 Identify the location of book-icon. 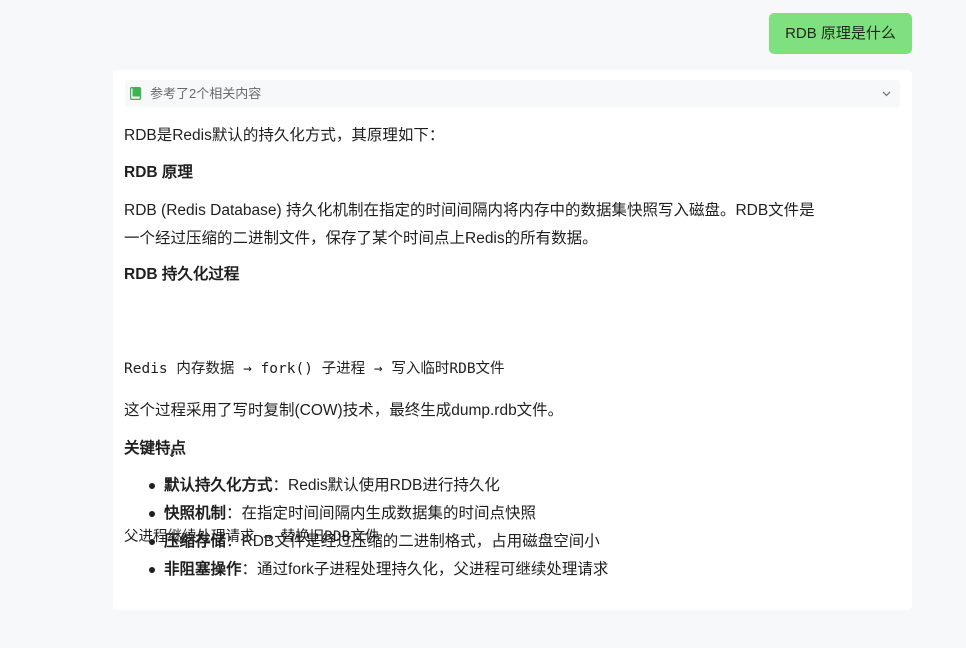
(136, 93).